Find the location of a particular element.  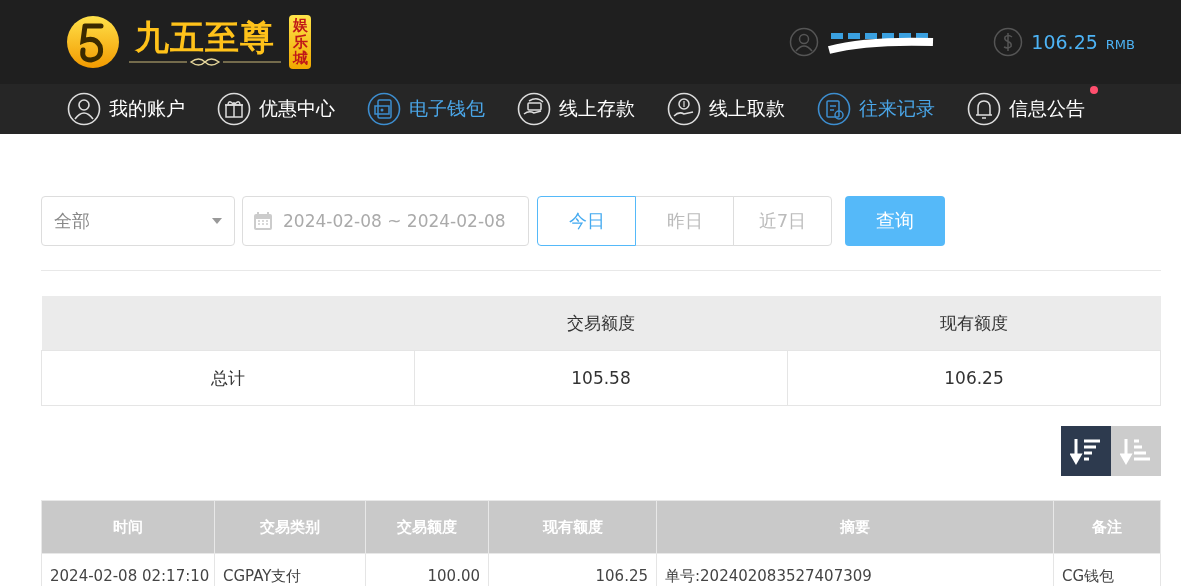

table-cell: 105.58 is located at coordinates (601, 378).